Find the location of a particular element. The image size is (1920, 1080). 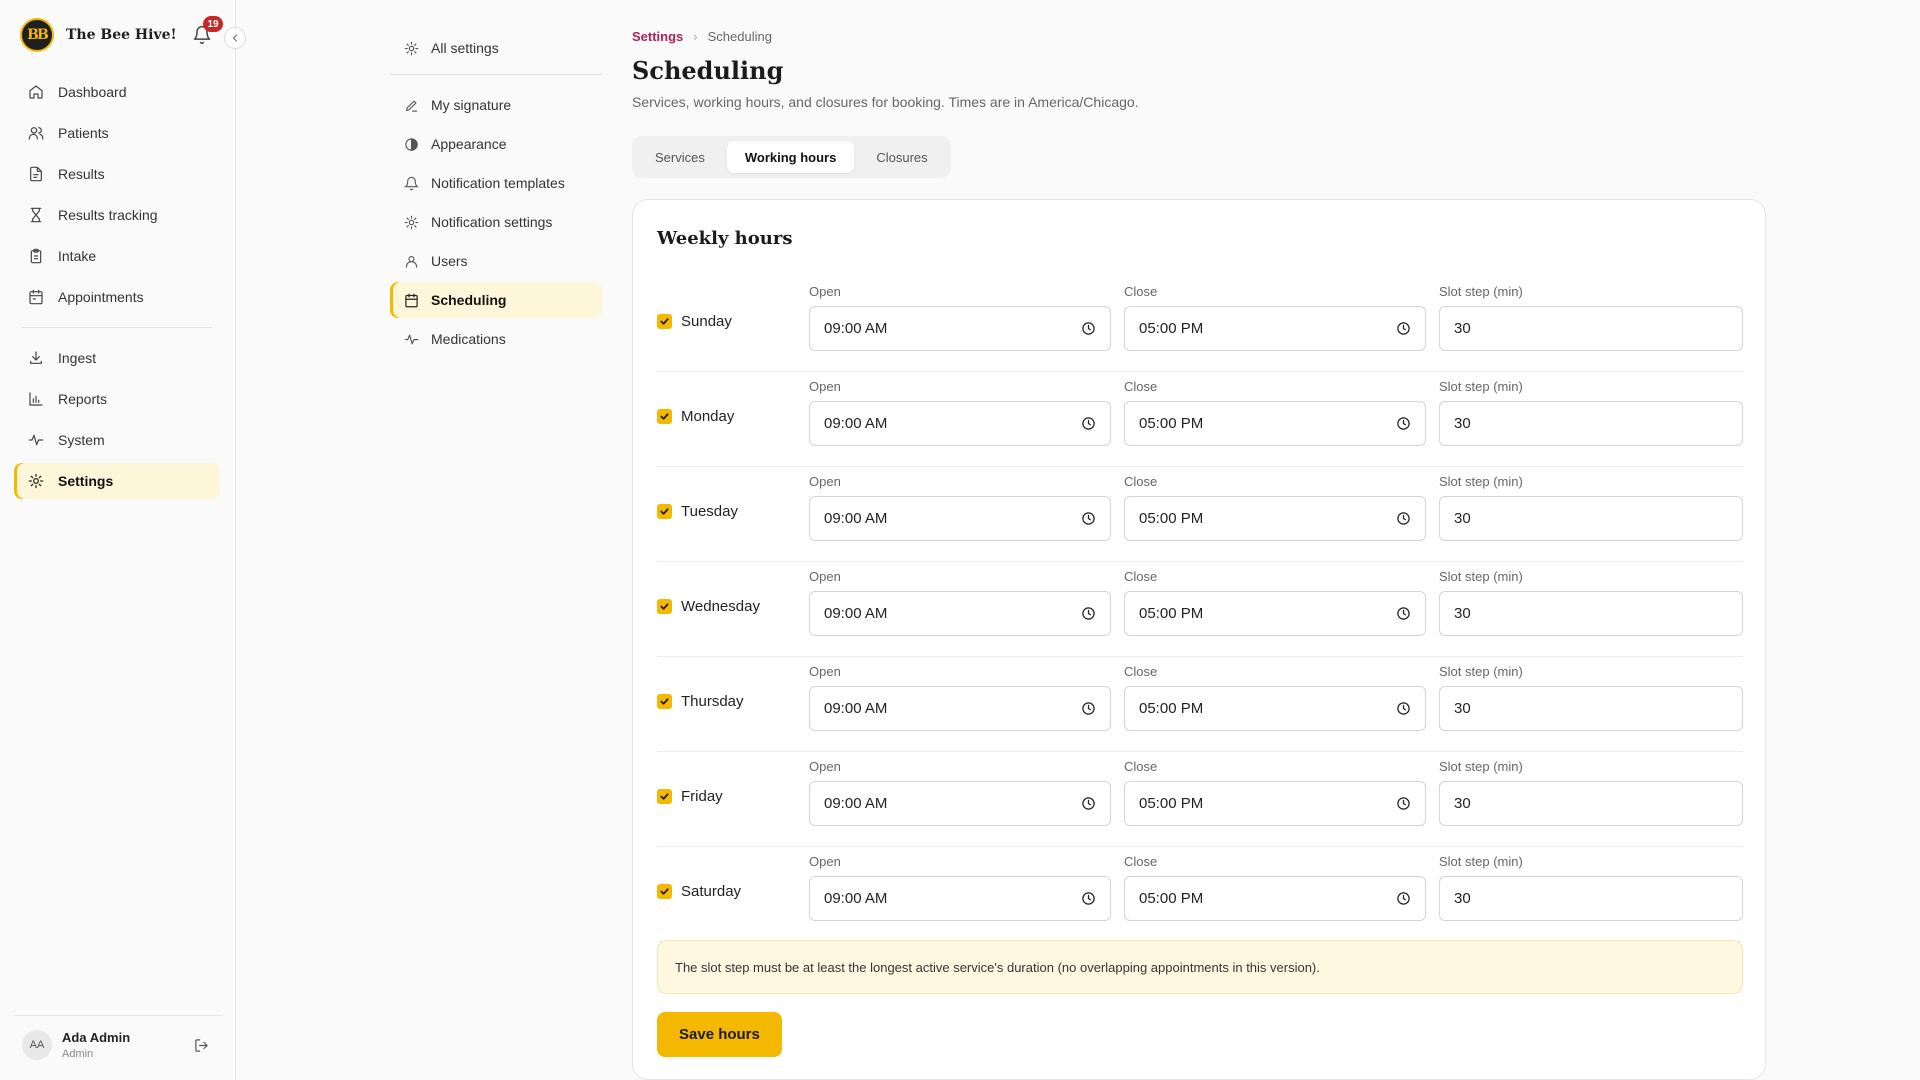

user-profile: AA Ada Admin Admin is located at coordinates (118, 1044).